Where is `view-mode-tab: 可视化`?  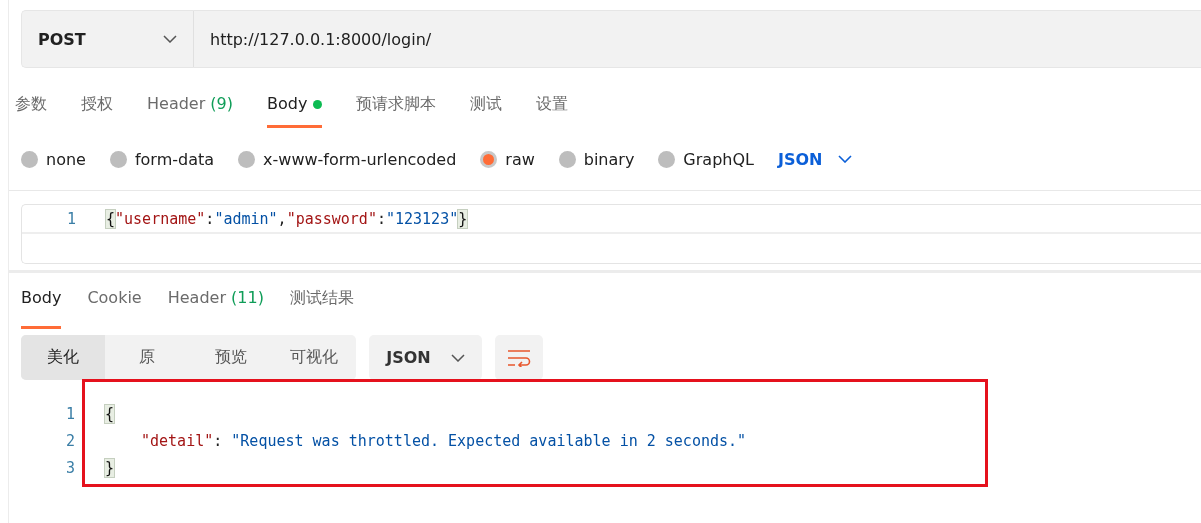 view-mode-tab: 可视化 is located at coordinates (314, 357).